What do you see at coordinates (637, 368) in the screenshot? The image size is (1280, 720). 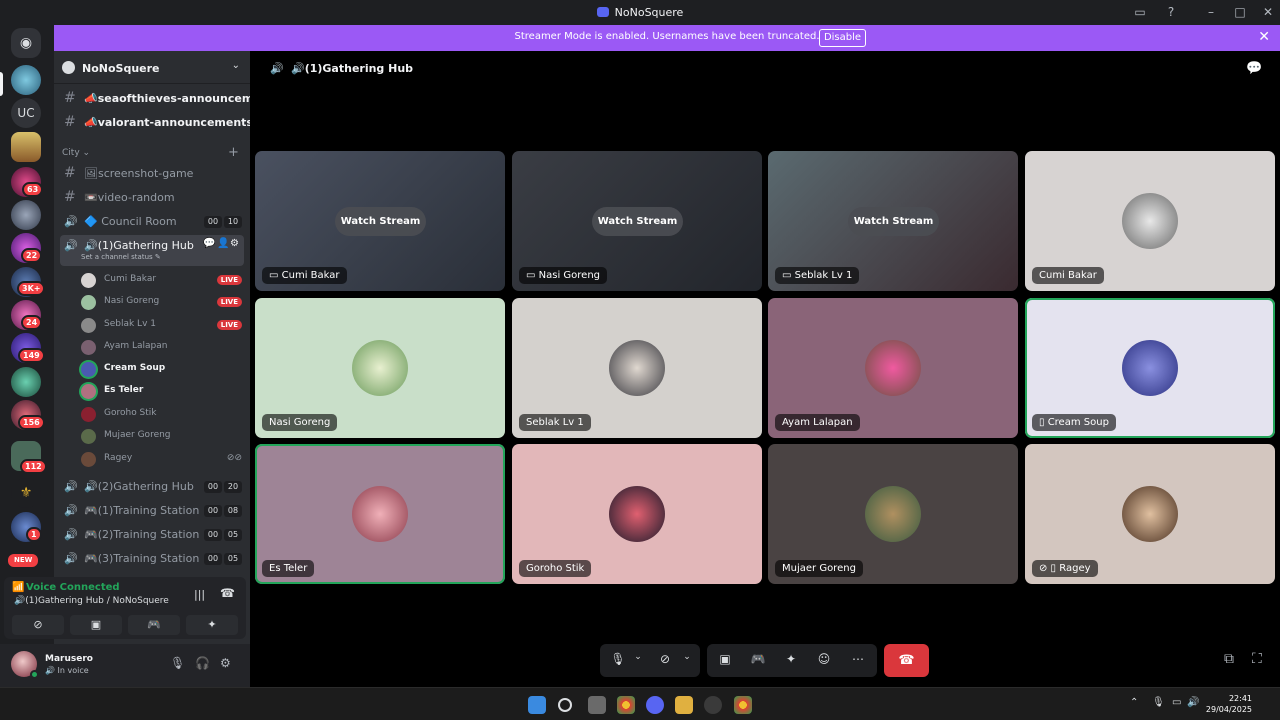 I see `user-tile: Seblak Lv 1` at bounding box center [637, 368].